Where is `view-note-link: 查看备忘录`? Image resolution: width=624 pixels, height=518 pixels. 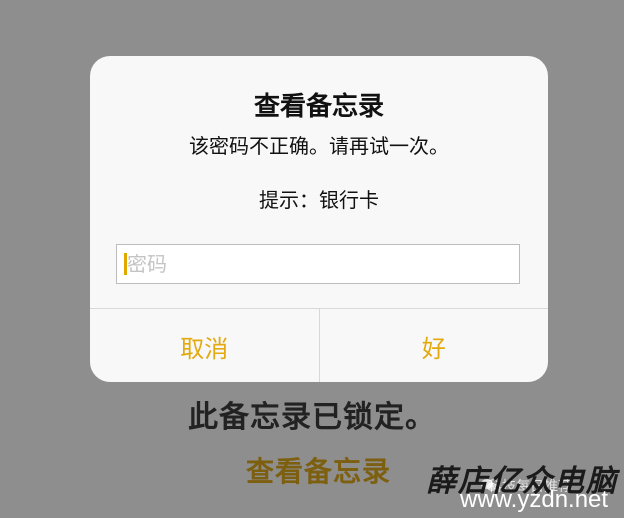
view-note-link: 查看备忘录 is located at coordinates (318, 470).